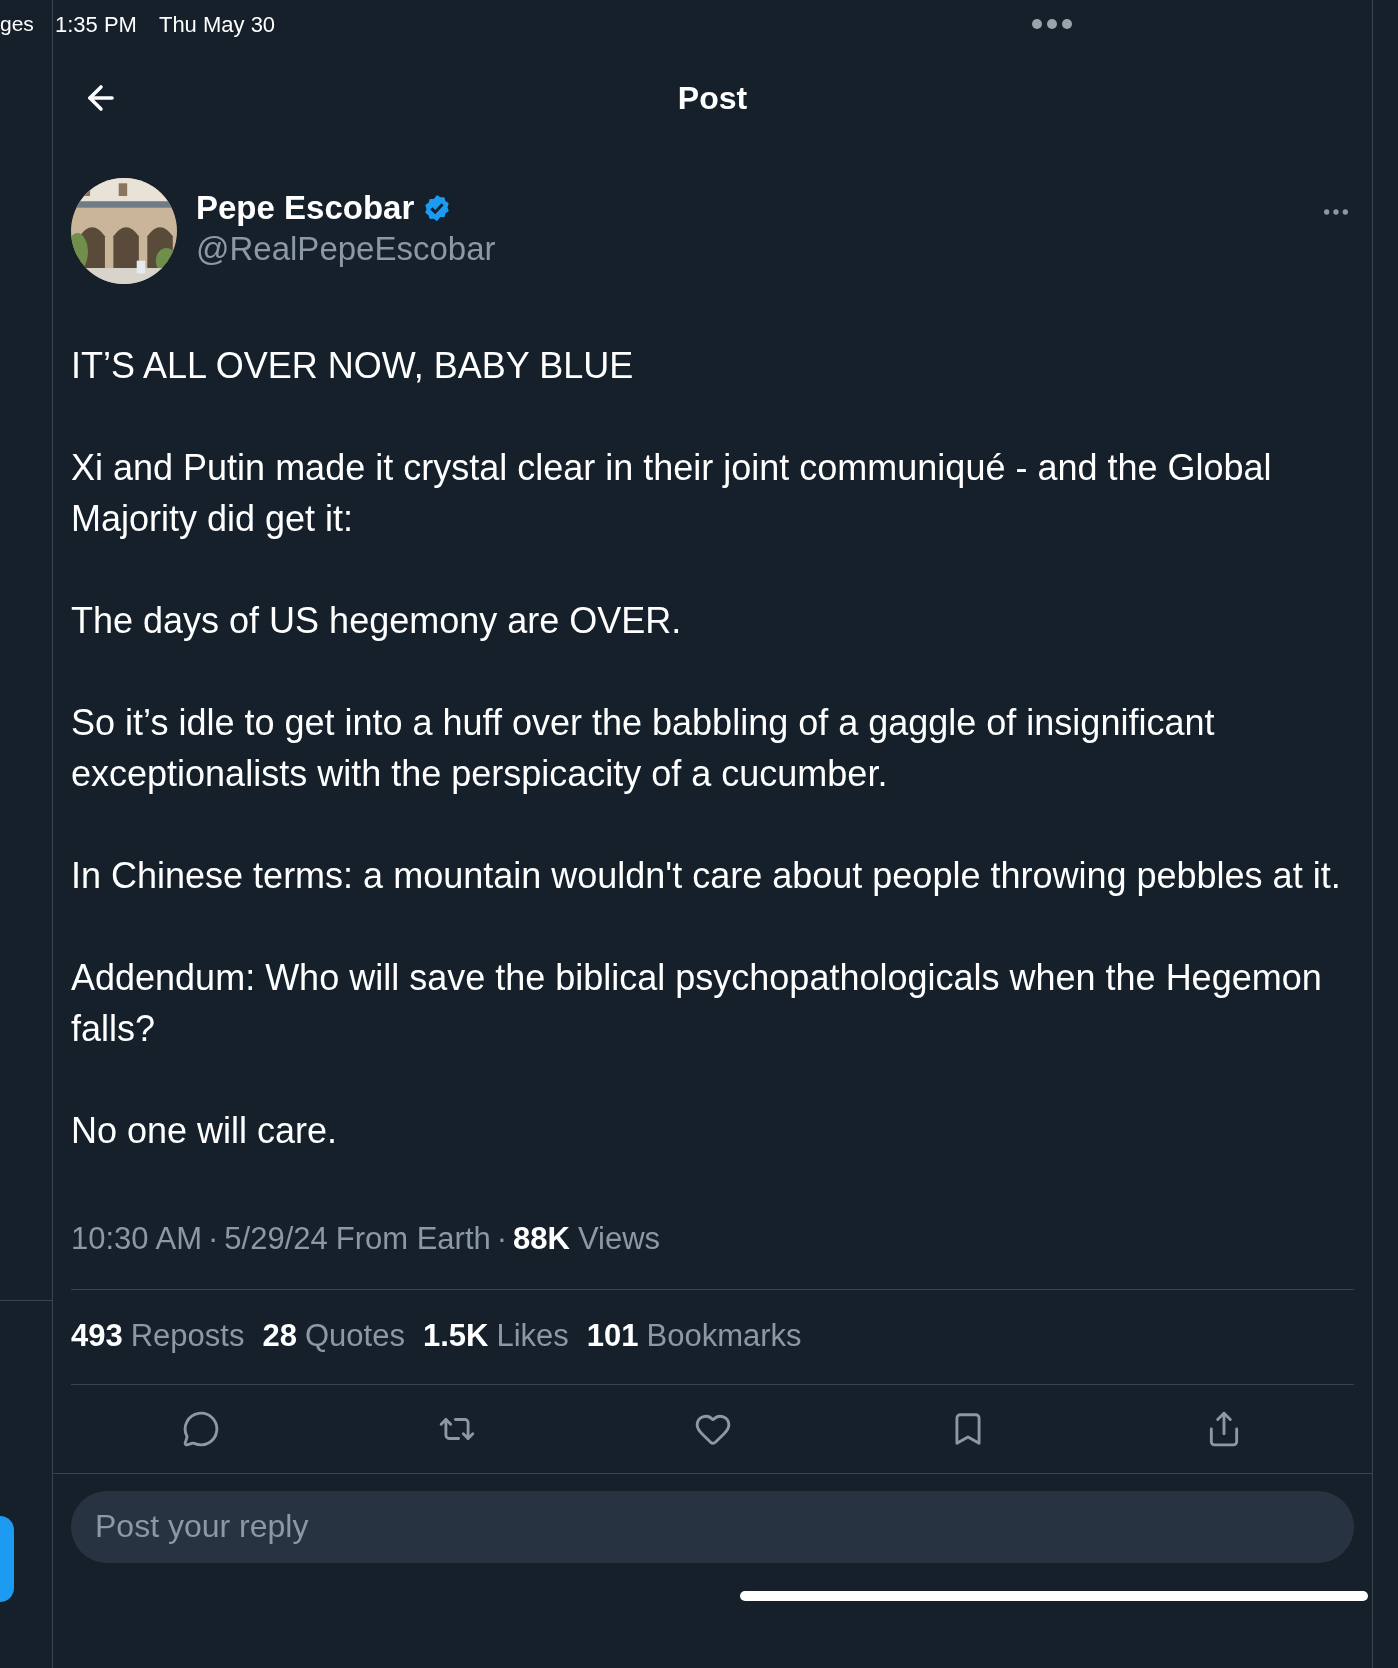  I want to click on post-paragraph: No one will care., so click(205, 1131).